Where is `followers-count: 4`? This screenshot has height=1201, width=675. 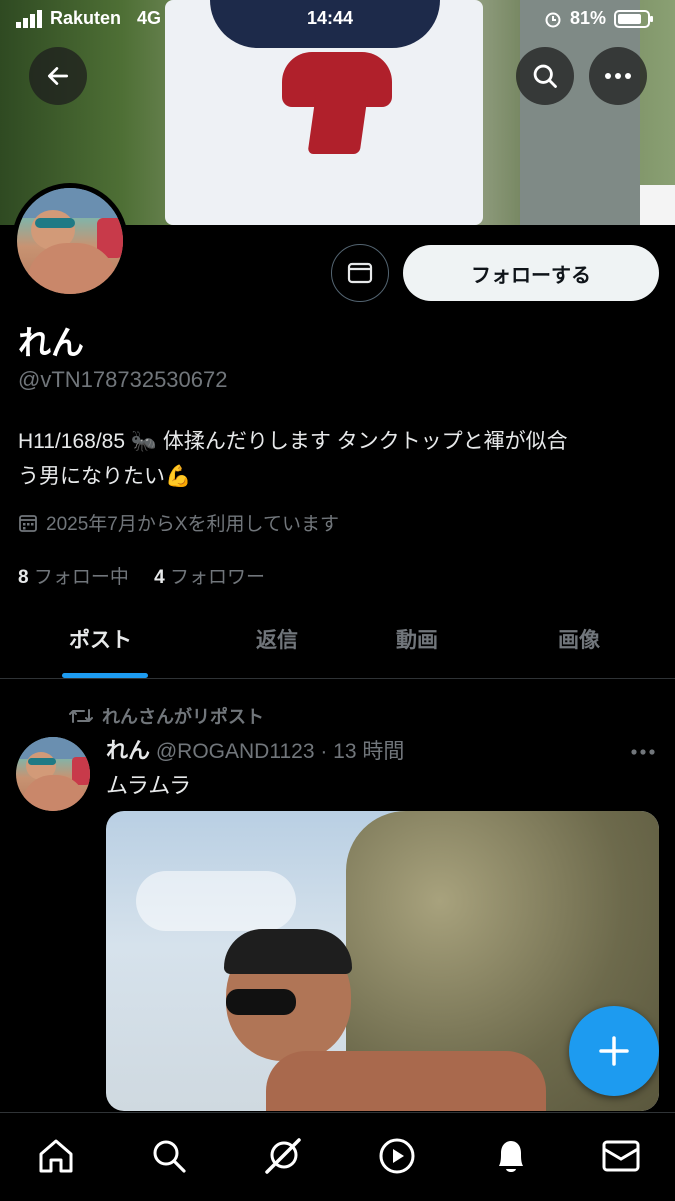 followers-count: 4 is located at coordinates (159, 577).